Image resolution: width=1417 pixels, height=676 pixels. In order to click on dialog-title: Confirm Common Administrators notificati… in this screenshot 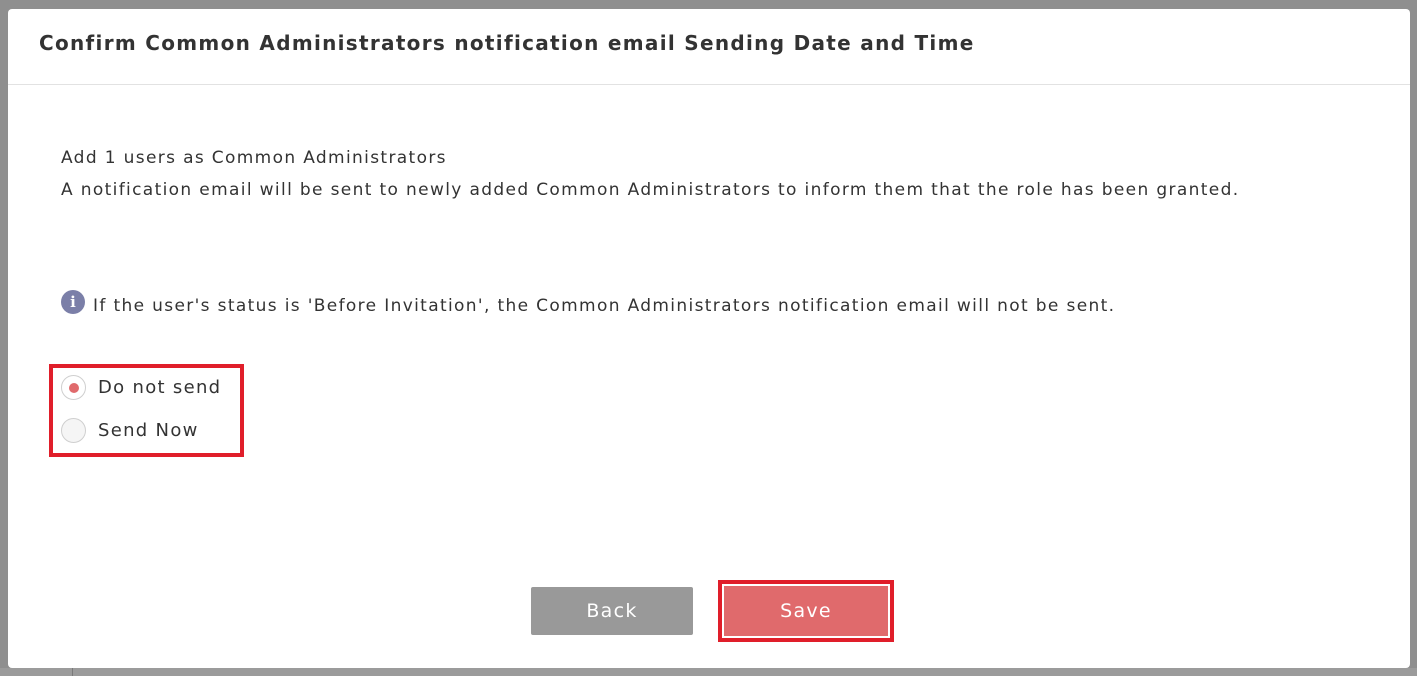, I will do `click(507, 43)`.